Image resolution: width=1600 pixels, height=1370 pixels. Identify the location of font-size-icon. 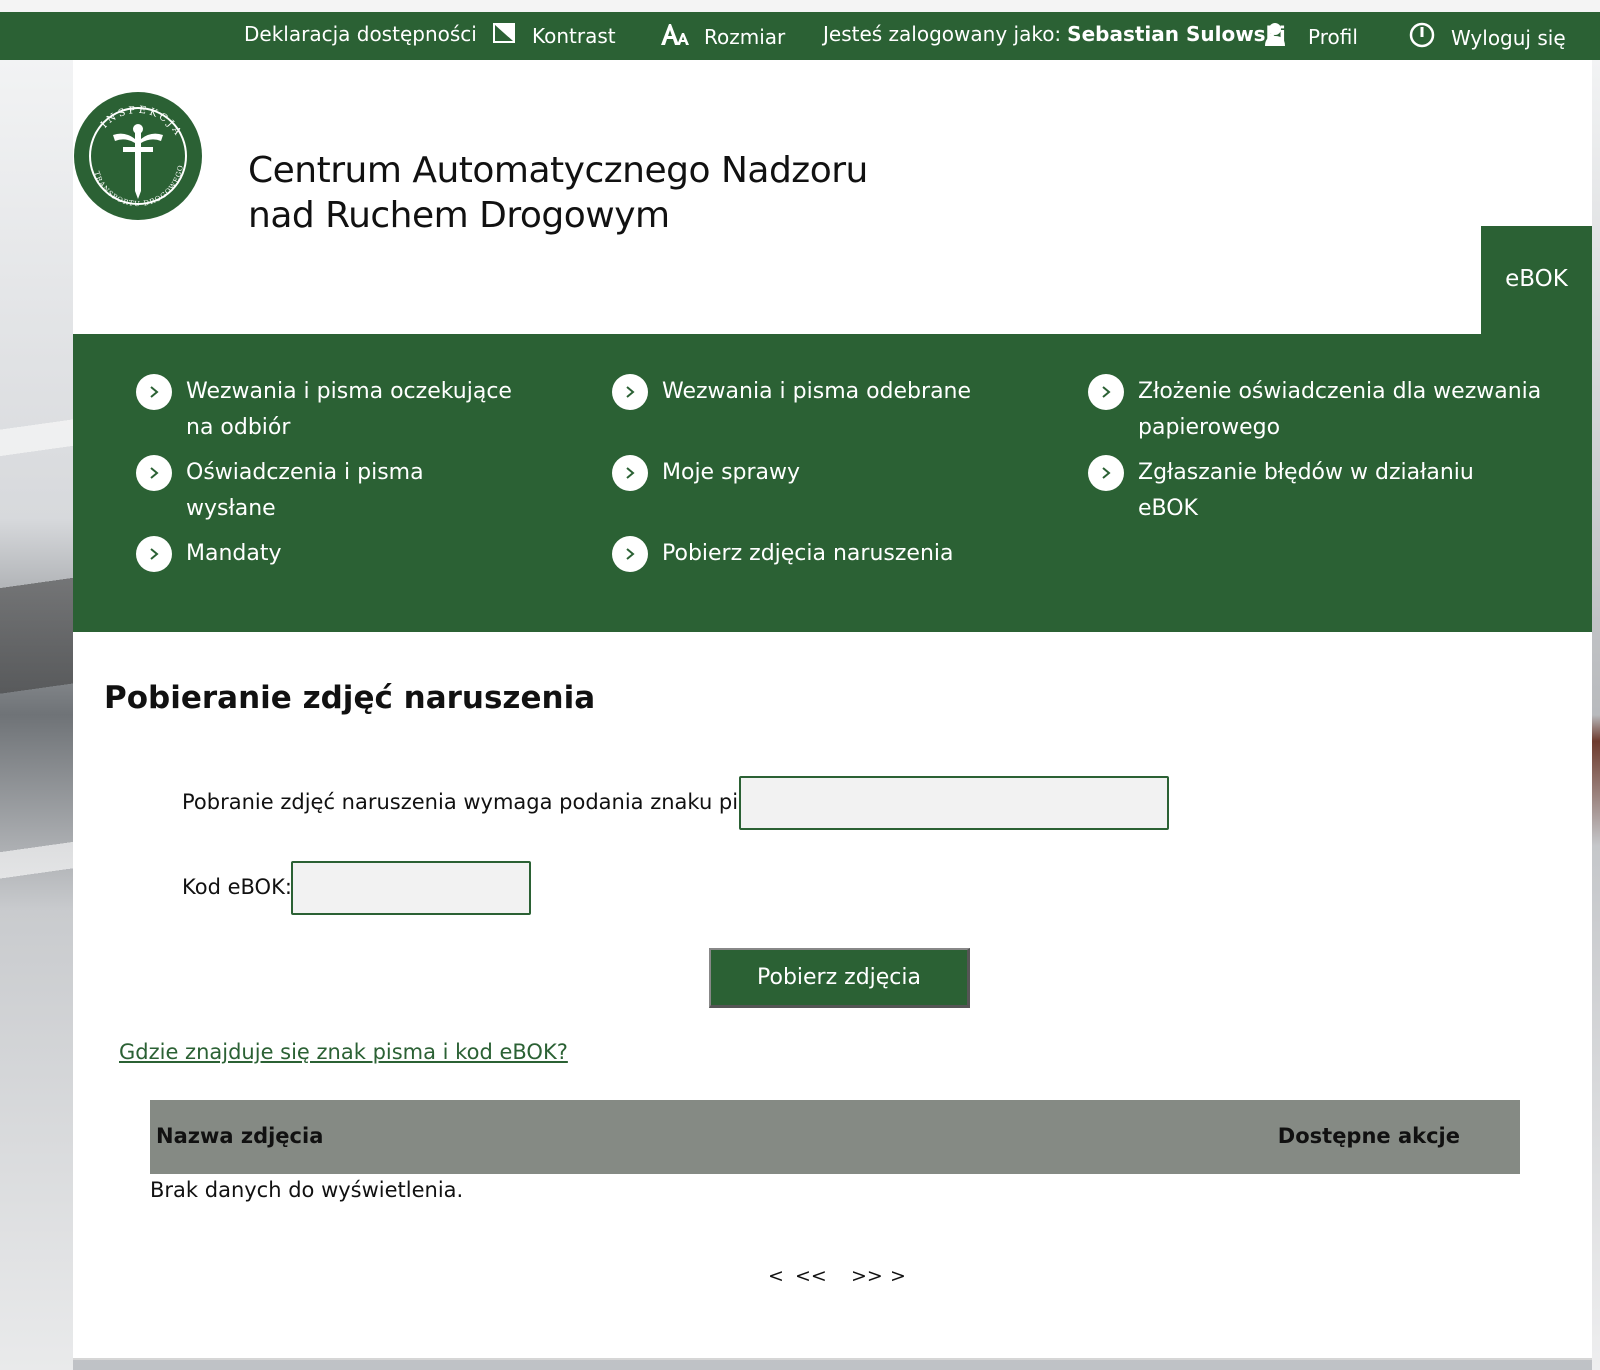
(675, 36).